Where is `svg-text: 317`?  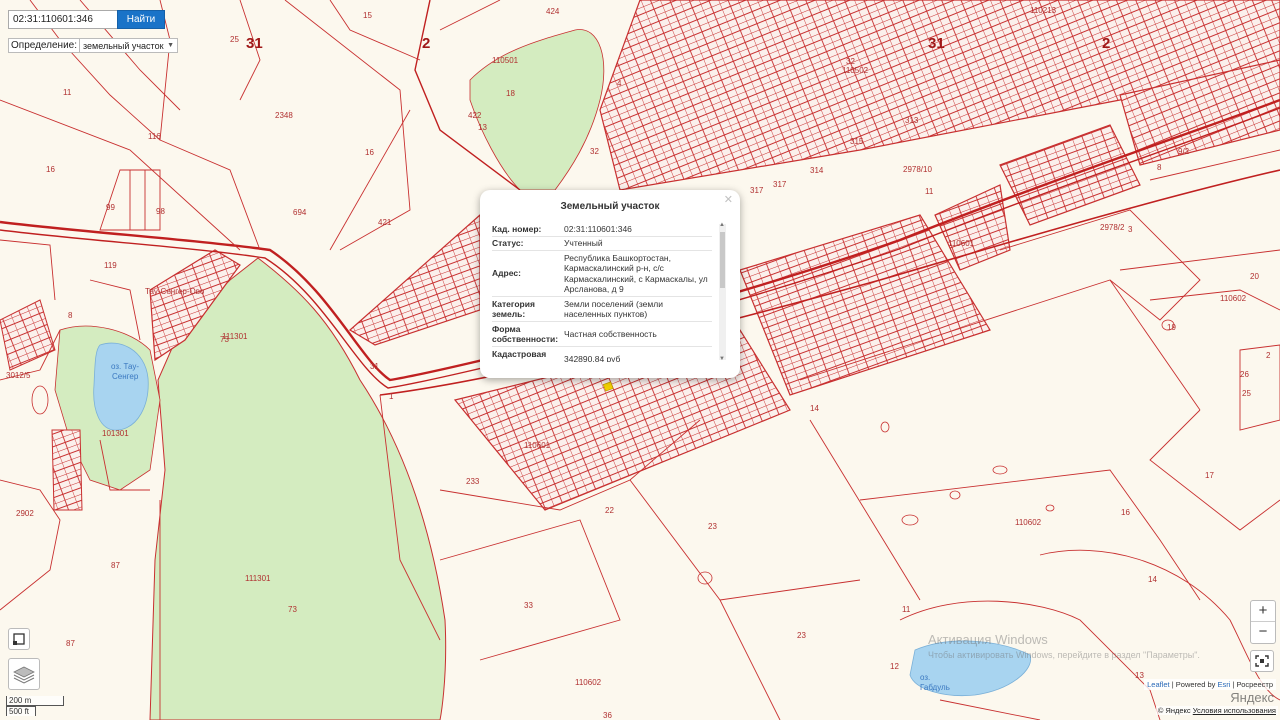 svg-text: 317 is located at coordinates (780, 184).